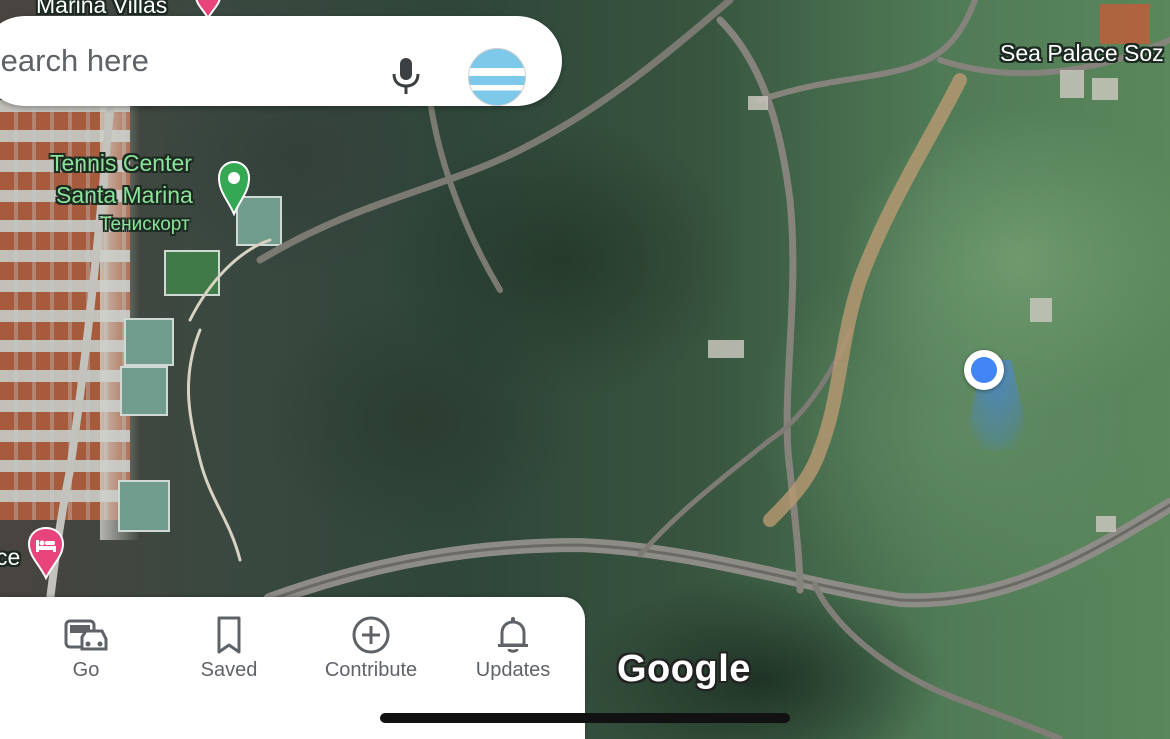 The height and width of the screenshot is (739, 1170). Describe the element at coordinates (1125, 24) in the screenshot. I see `building-roof` at that location.